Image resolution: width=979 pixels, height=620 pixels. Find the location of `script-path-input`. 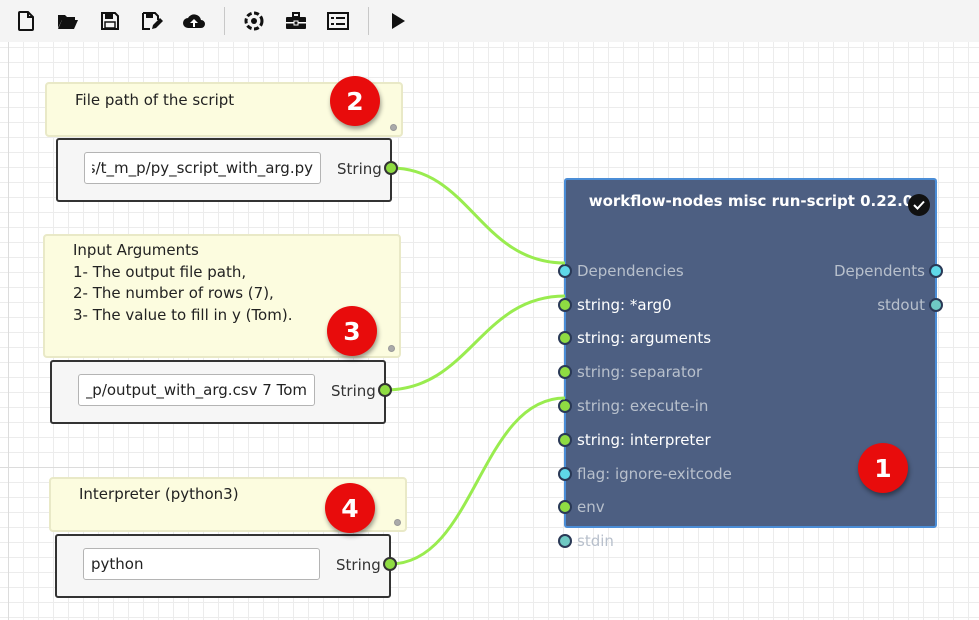

script-path-input is located at coordinates (202, 168).